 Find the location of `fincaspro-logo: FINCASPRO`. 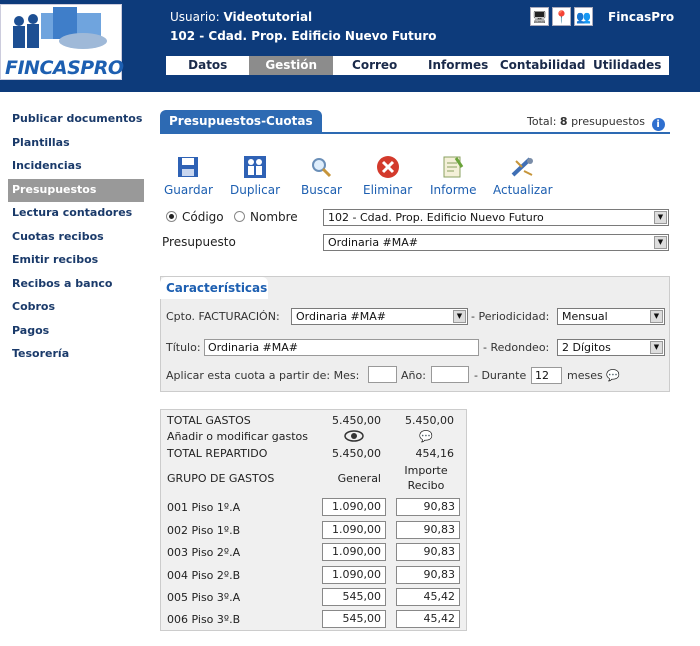

fincaspro-logo: FINCASPRO is located at coordinates (62, 42).